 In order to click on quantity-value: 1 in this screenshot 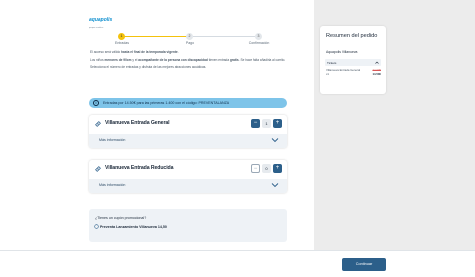, I will do `click(266, 123)`.